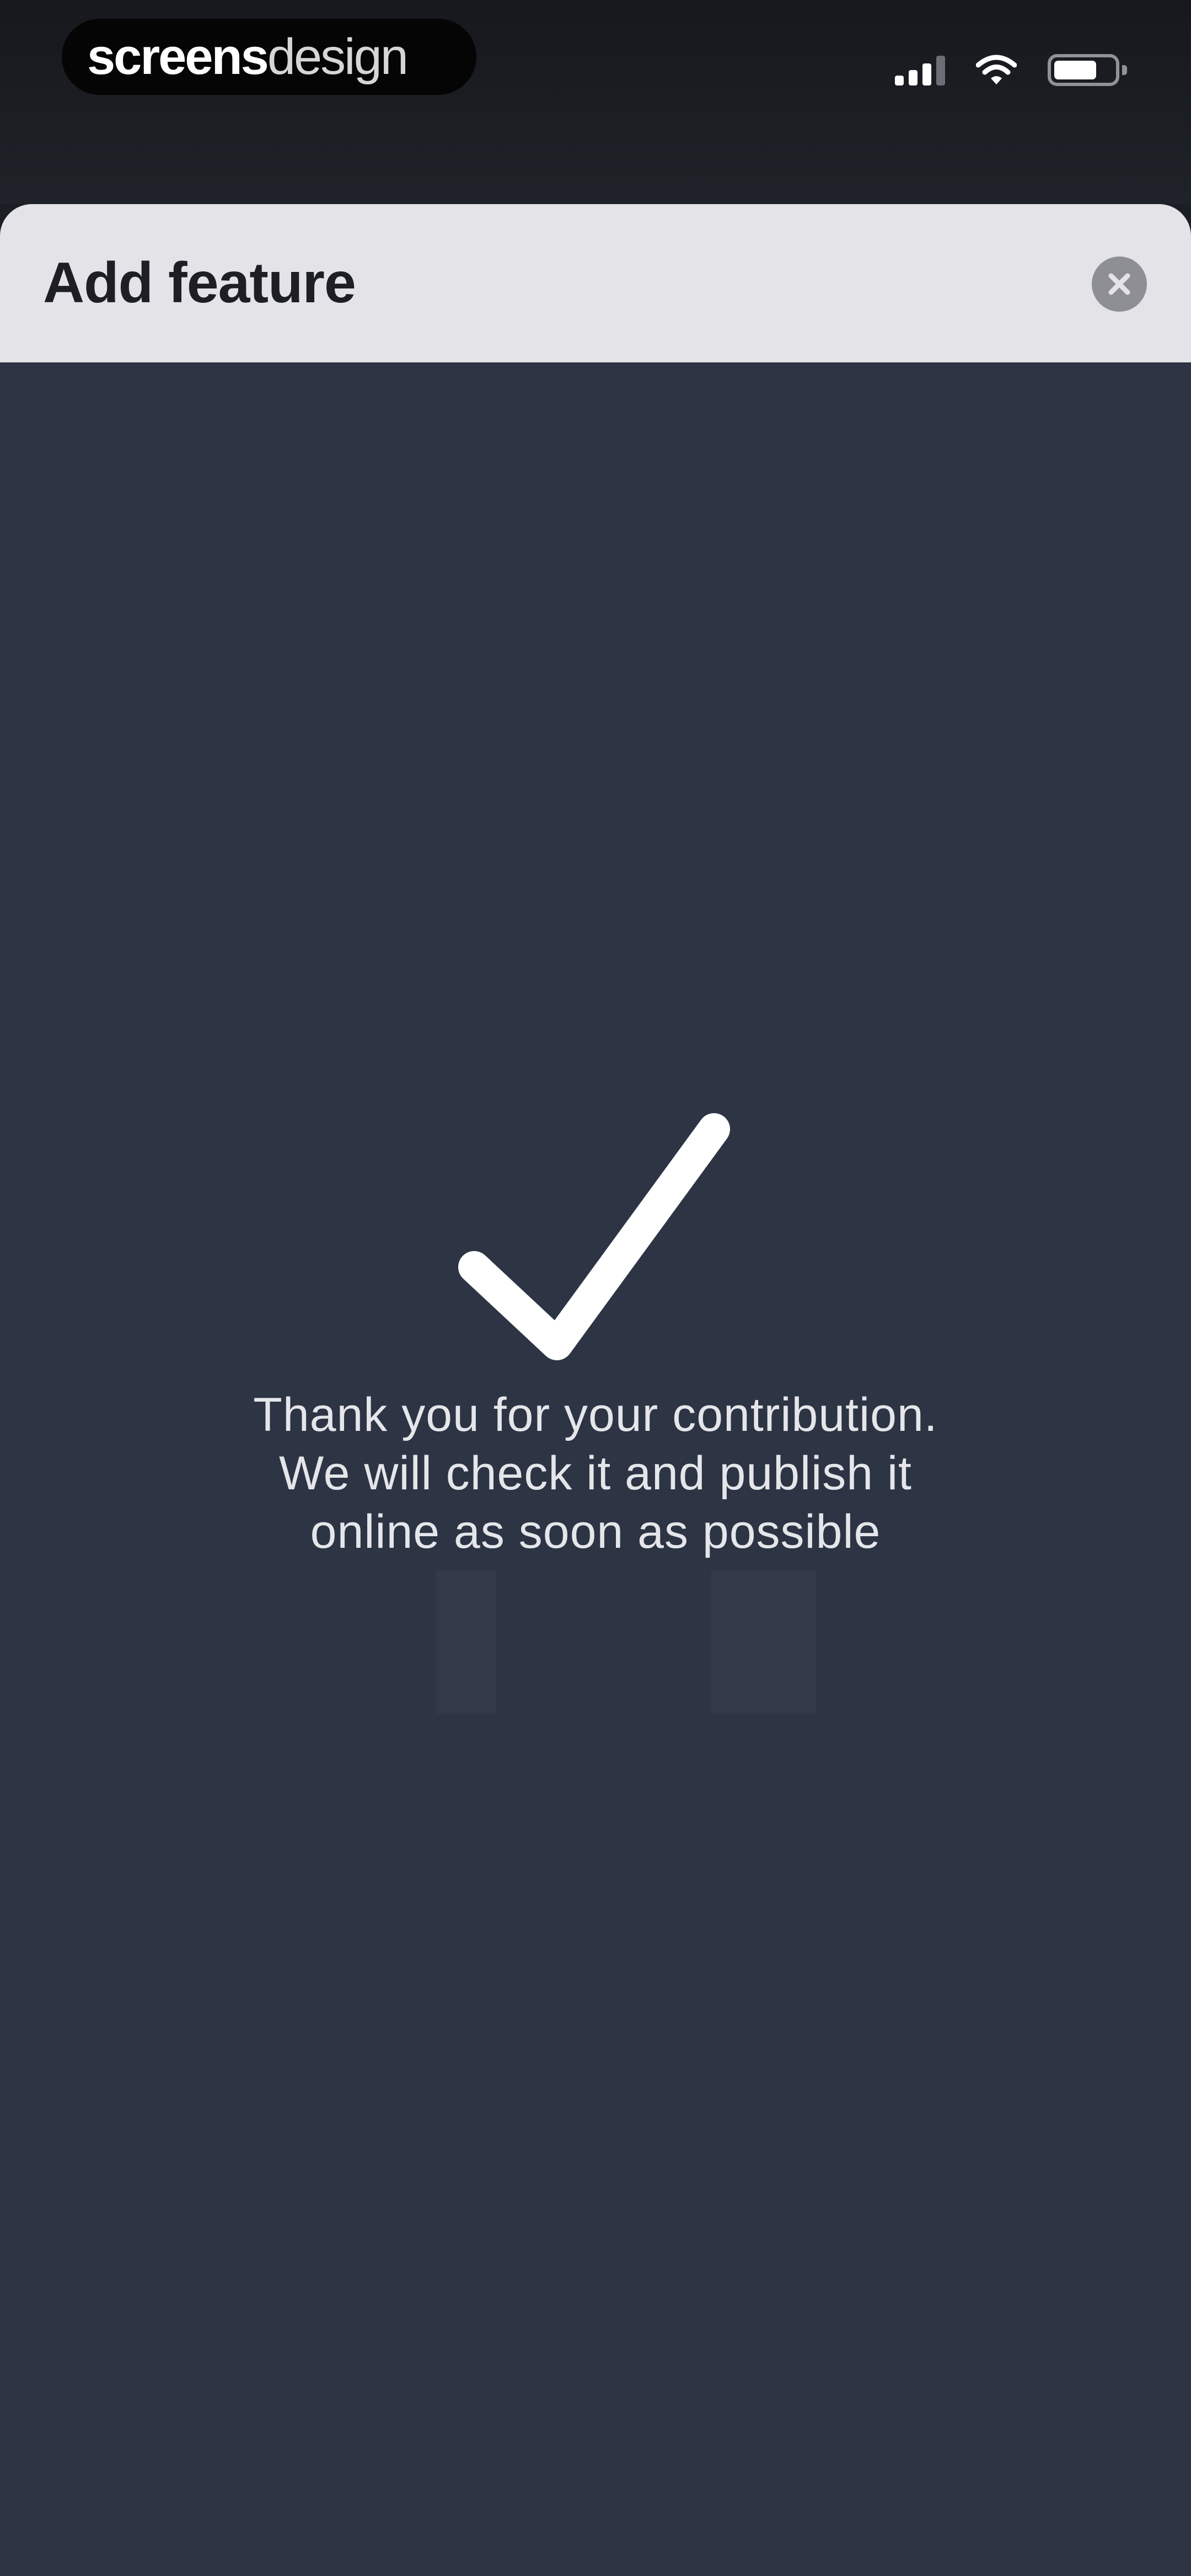 This screenshot has width=1191, height=2576. What do you see at coordinates (595, 283) in the screenshot?
I see `sheet-header: Add feature` at bounding box center [595, 283].